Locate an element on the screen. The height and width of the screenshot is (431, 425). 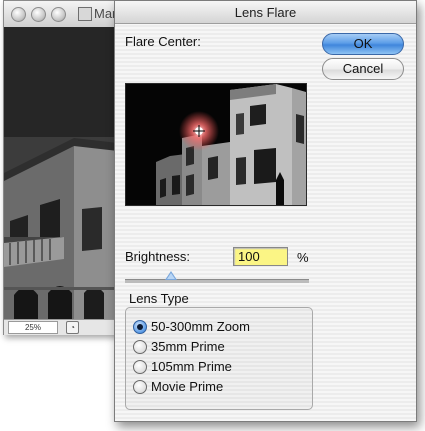
zoom-level-field: 25% is located at coordinates (33, 327).